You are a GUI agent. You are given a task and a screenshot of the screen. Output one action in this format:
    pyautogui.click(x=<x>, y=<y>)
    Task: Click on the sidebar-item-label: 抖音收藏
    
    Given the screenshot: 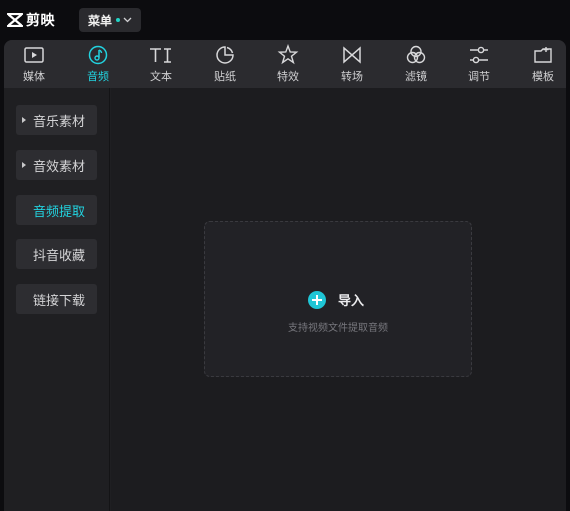 What is the action you would take?
    pyautogui.click(x=59, y=256)
    